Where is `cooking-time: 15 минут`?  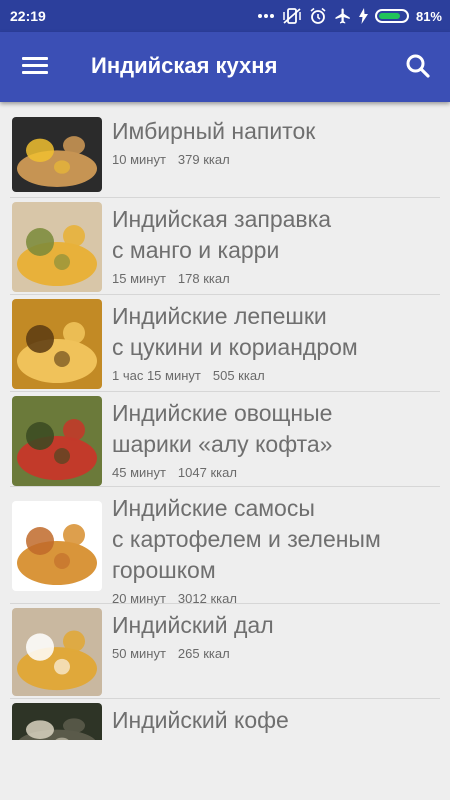
cooking-time: 15 минут is located at coordinates (139, 278).